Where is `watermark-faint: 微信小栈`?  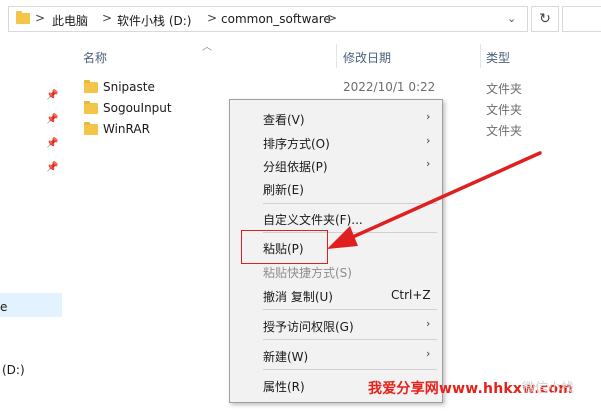
watermark-faint: 微信小栈 is located at coordinates (548, 388).